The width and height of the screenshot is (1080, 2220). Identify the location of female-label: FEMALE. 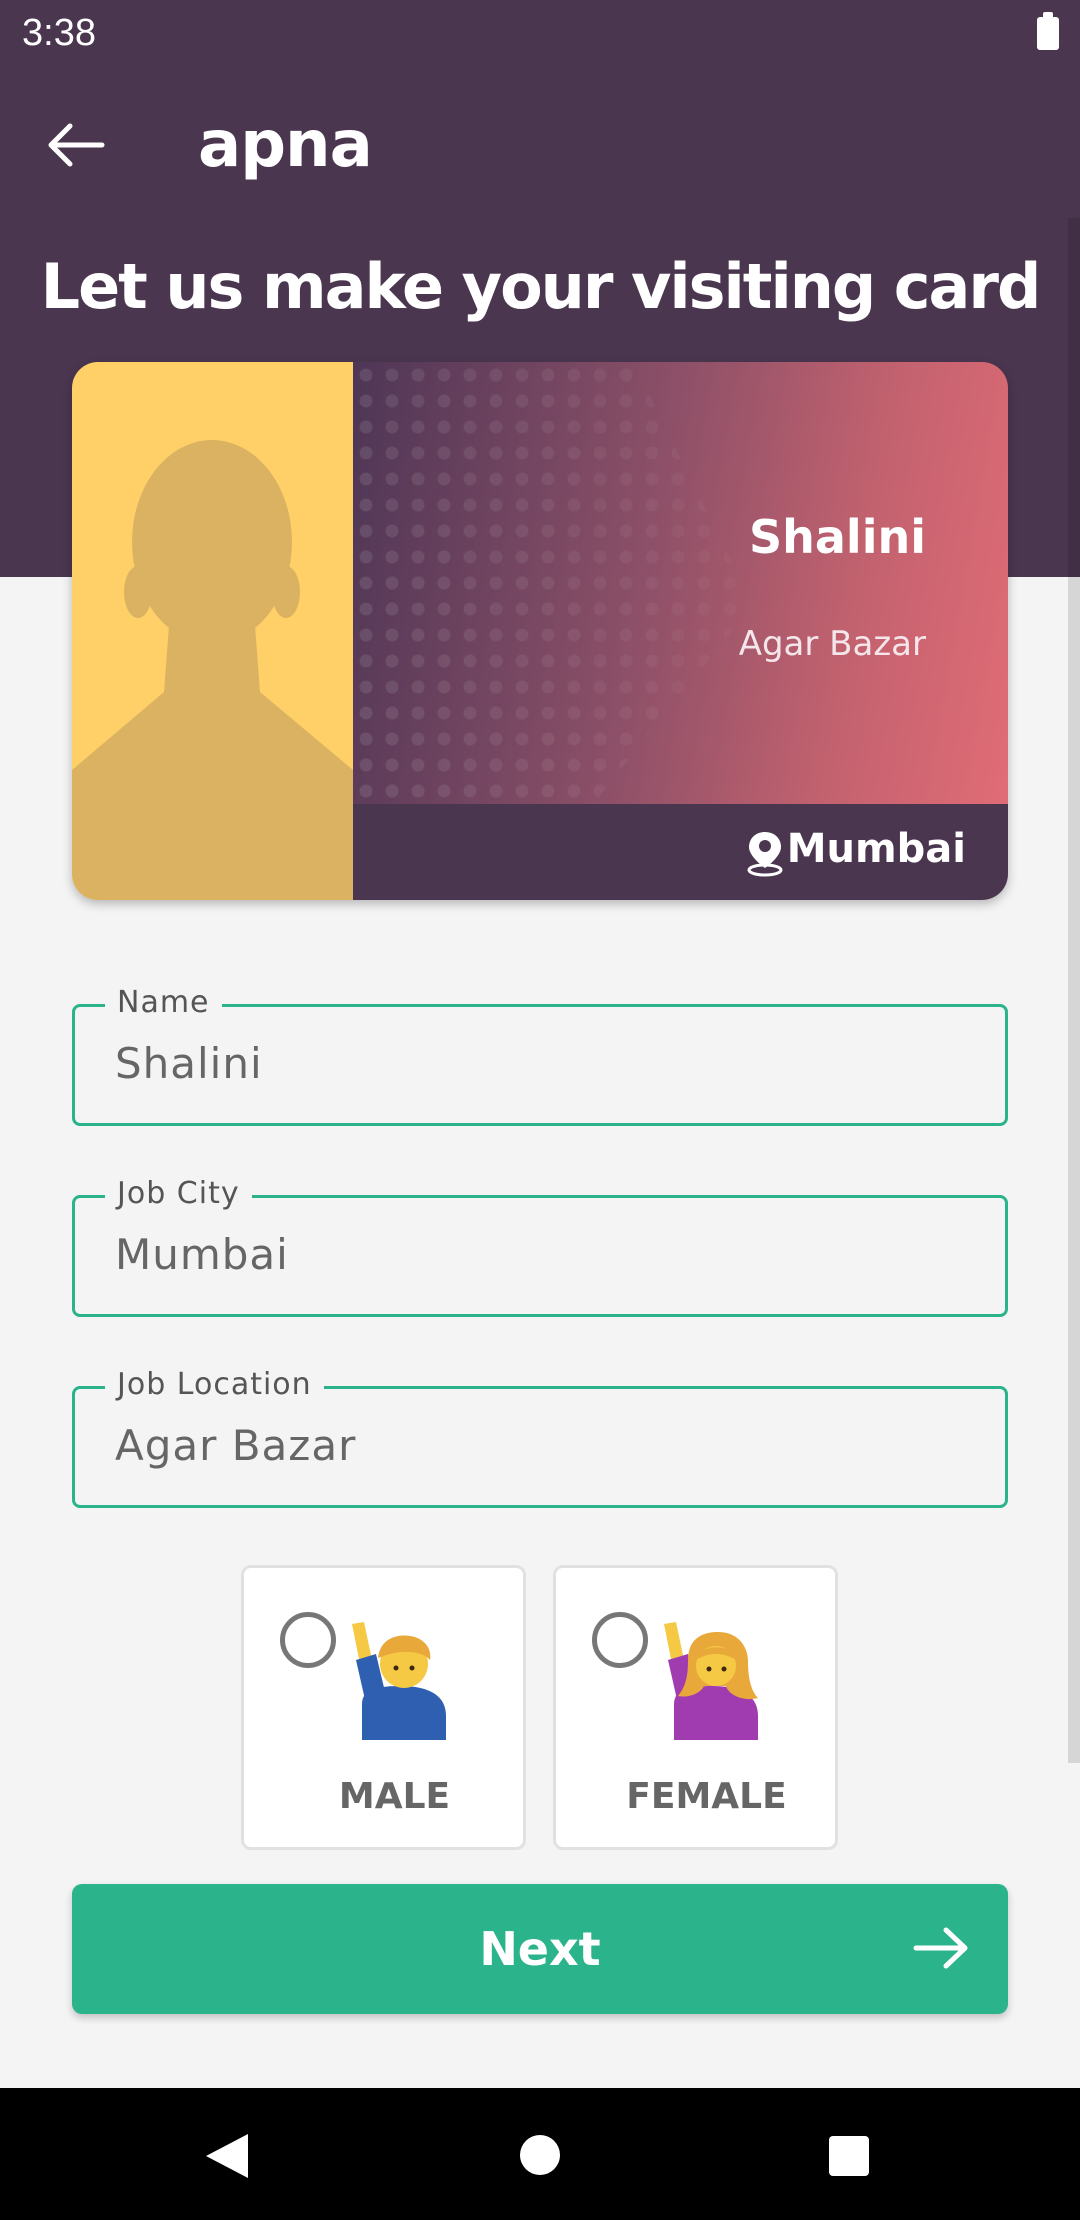
(706, 1796).